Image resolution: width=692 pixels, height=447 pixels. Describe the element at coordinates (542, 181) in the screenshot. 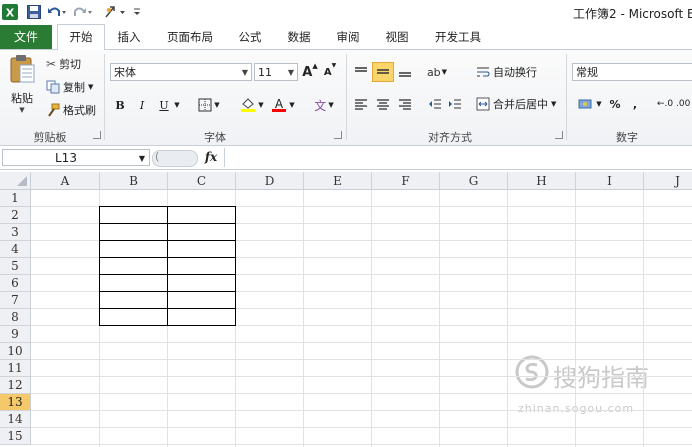

I see `column-header-h: H` at that location.